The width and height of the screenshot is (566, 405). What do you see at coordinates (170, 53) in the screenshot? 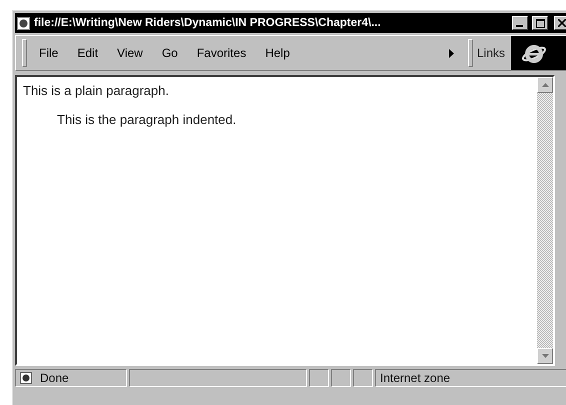
I see `menu-item: Go` at bounding box center [170, 53].